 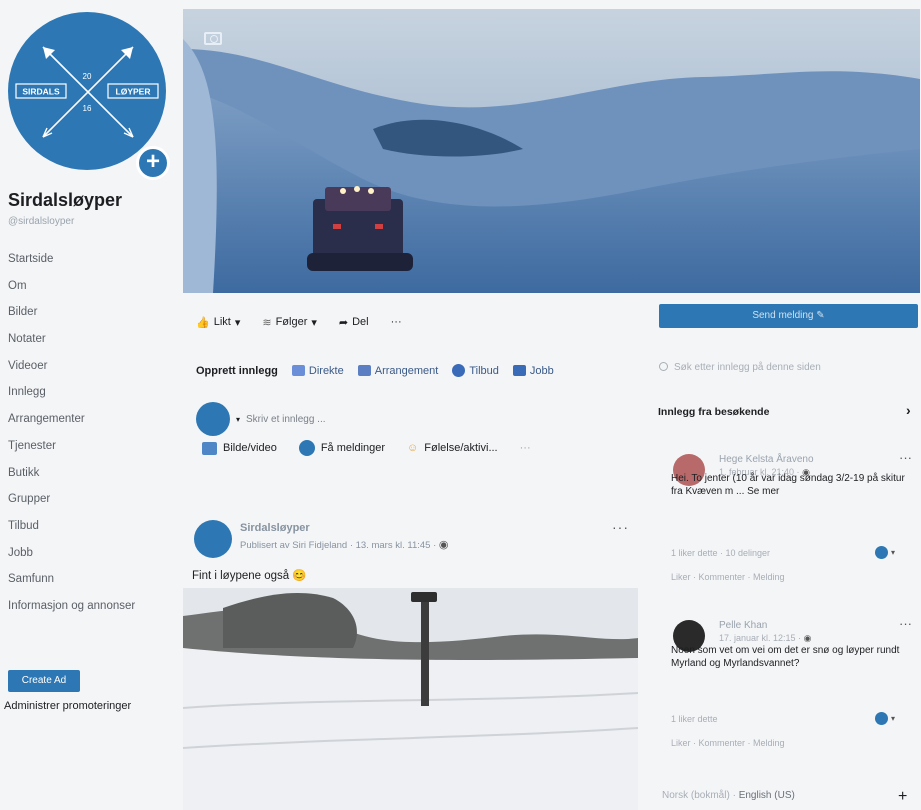 I want to click on briefcase-icon, so click(x=519, y=370).